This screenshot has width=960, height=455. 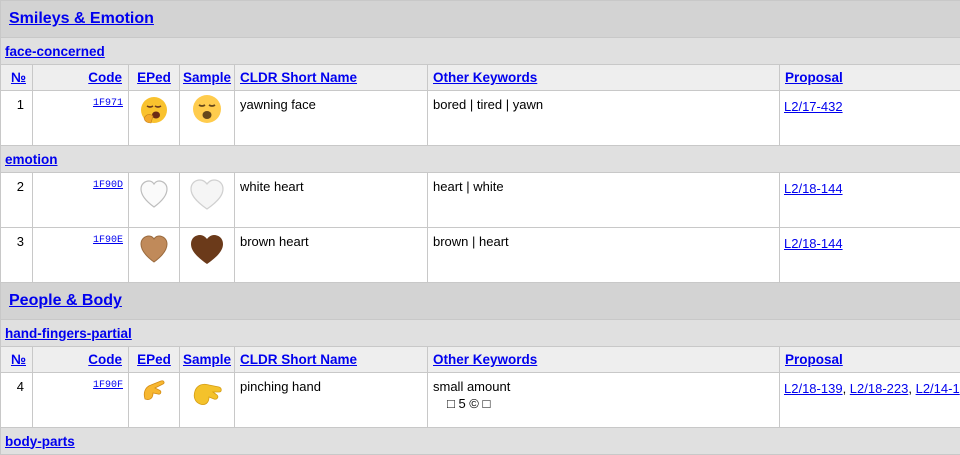 What do you see at coordinates (55, 51) in the screenshot?
I see `subgroup-link-face-concerned: face-concerned` at bounding box center [55, 51].